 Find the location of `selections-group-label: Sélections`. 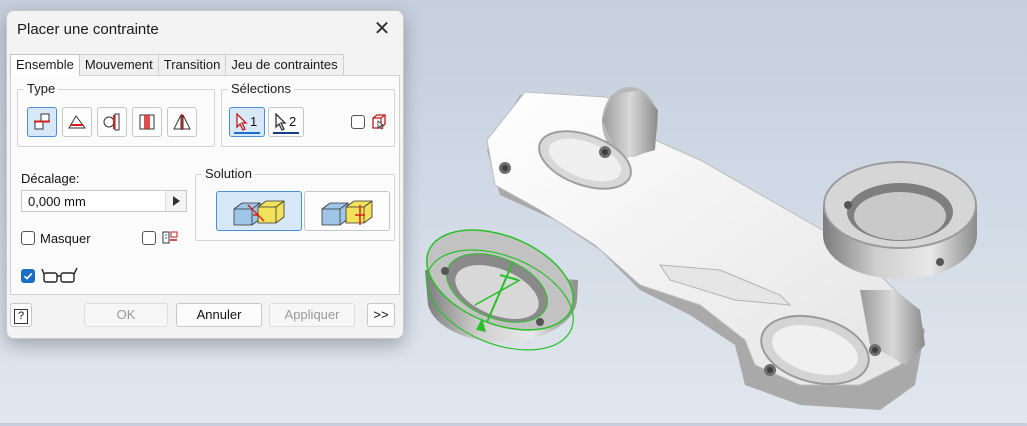

selections-group-label: Sélections is located at coordinates (261, 88).